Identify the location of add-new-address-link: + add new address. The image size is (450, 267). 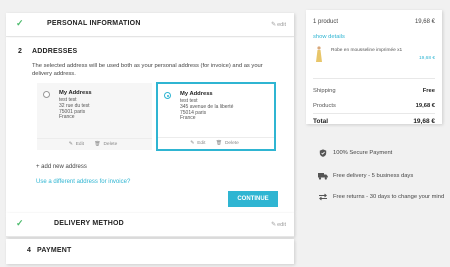
(61, 167).